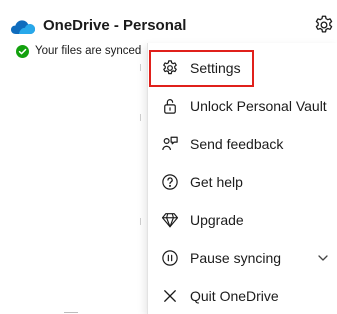 This screenshot has width=337, height=314. Describe the element at coordinates (234, 296) in the screenshot. I see `menu-item-label: Quit OneDrive` at that location.